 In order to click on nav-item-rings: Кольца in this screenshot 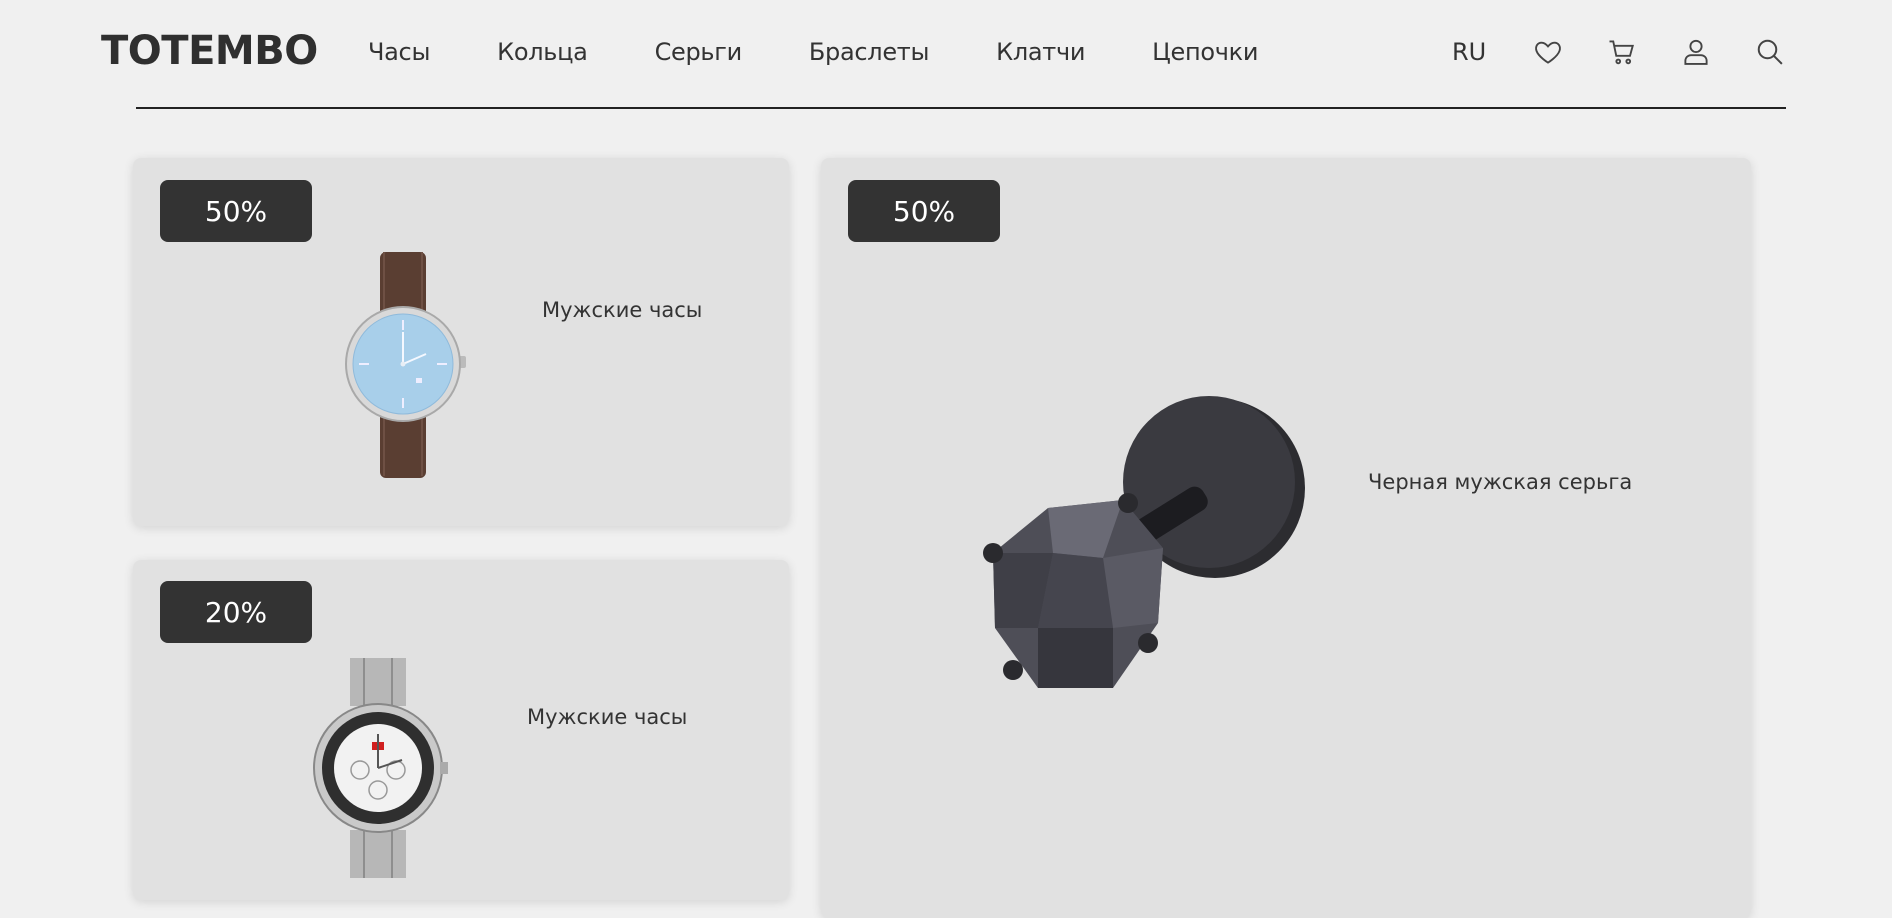, I will do `click(542, 52)`.